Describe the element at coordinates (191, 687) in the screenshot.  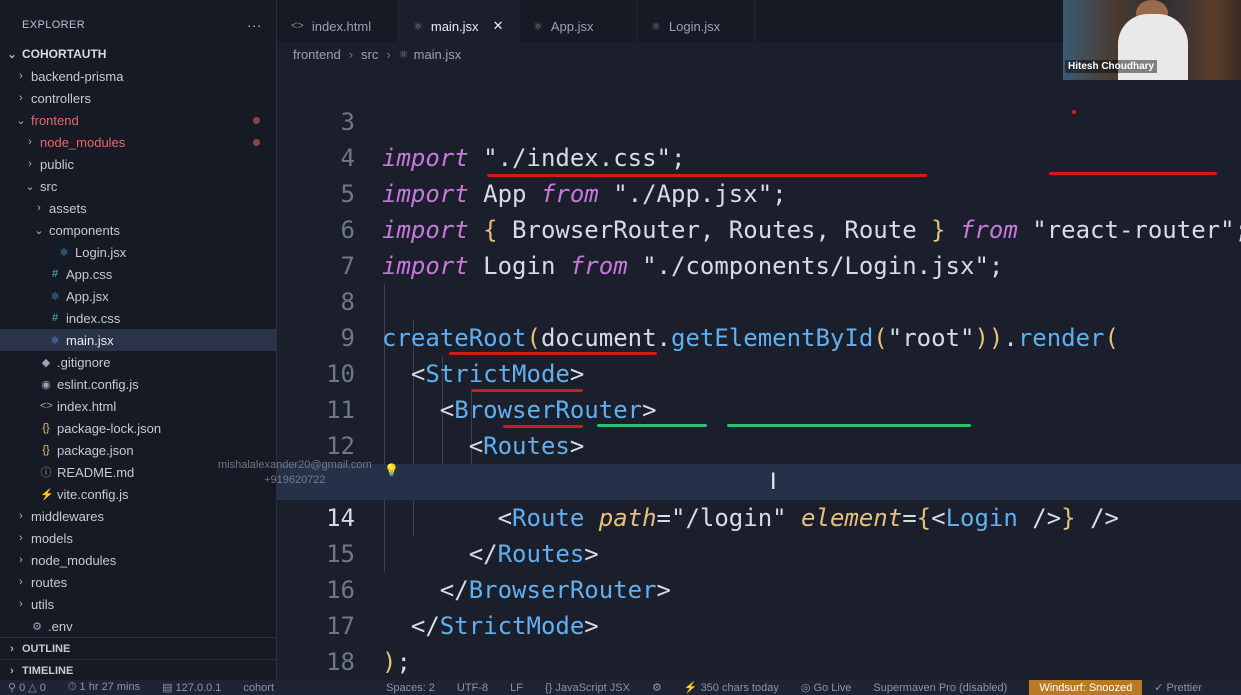
I see `status-item: ▤ 127.0.0.1` at that location.